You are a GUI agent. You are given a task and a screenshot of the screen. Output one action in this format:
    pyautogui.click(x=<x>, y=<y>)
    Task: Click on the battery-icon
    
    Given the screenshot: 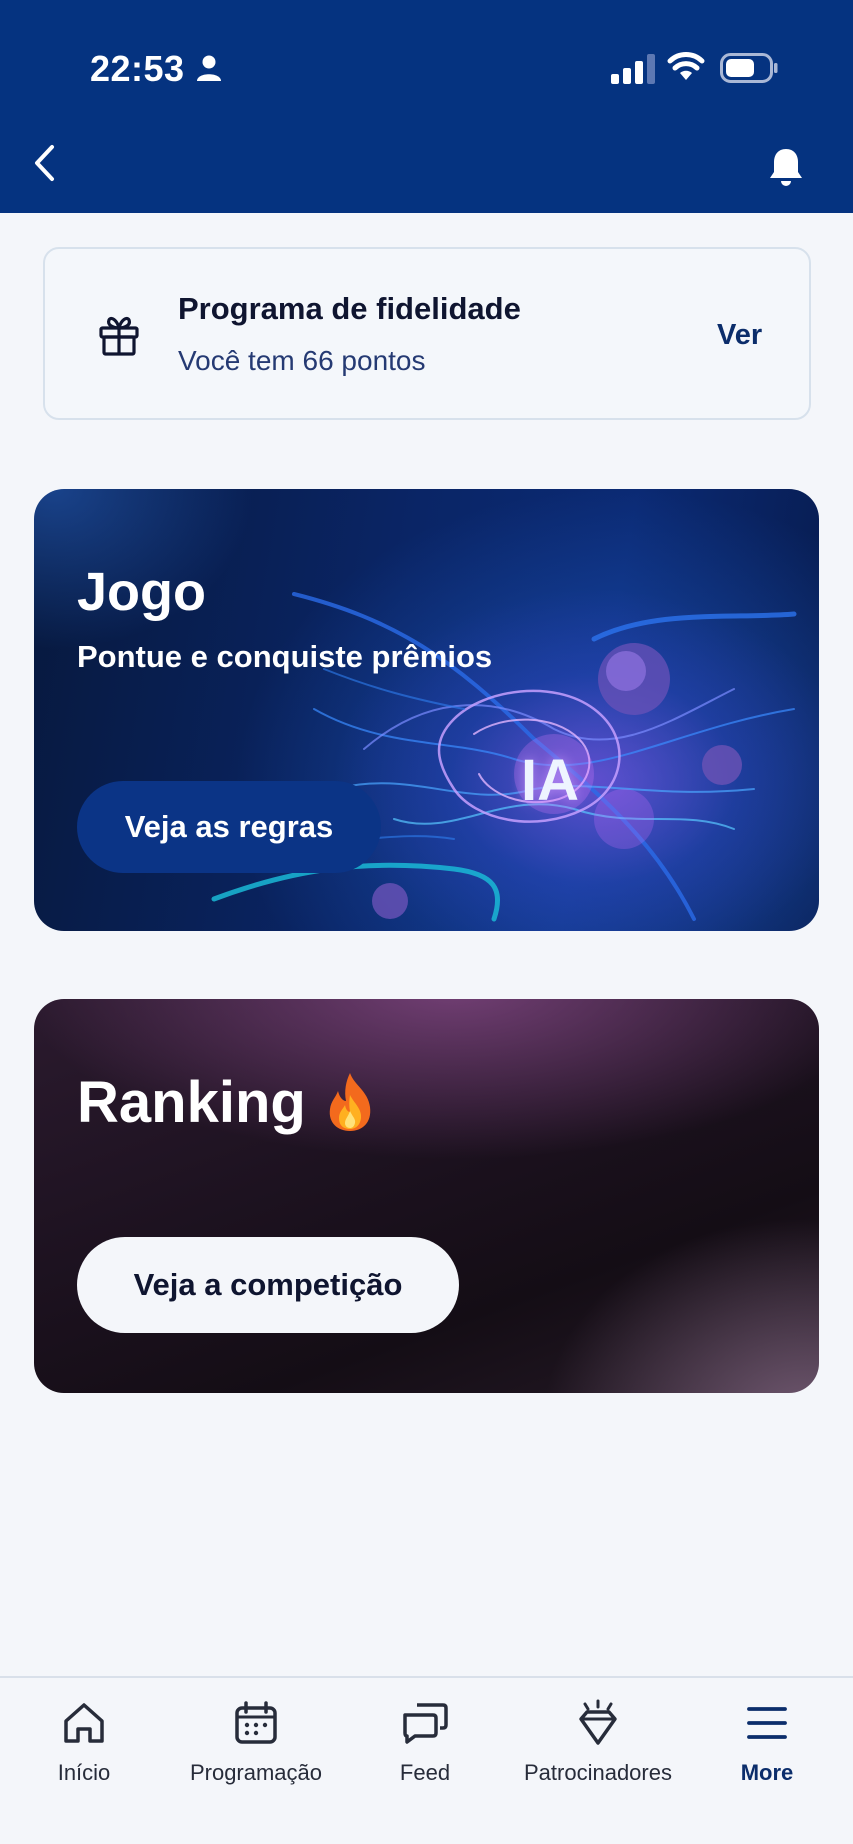 What is the action you would take?
    pyautogui.click(x=749, y=70)
    